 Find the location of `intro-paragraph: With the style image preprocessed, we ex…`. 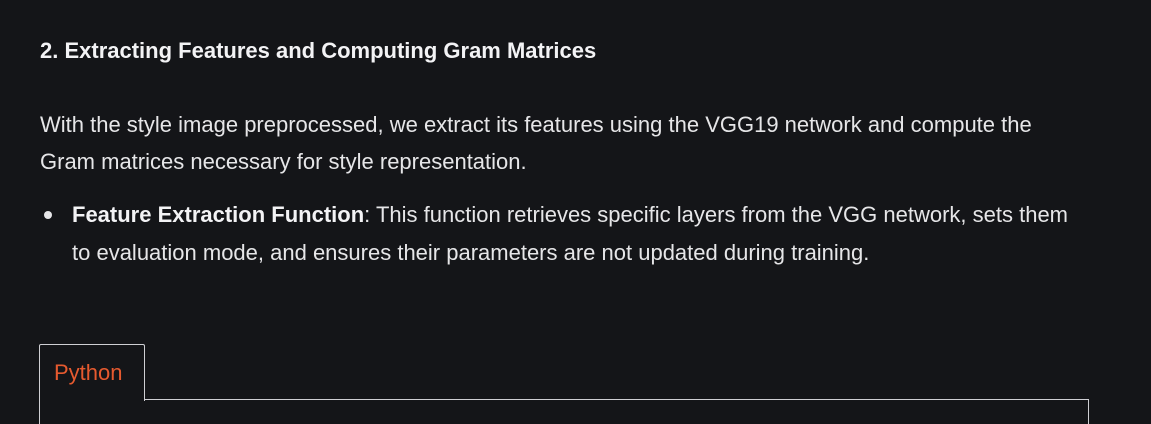

intro-paragraph: With the style image preprocessed, we ex… is located at coordinates (536, 143).